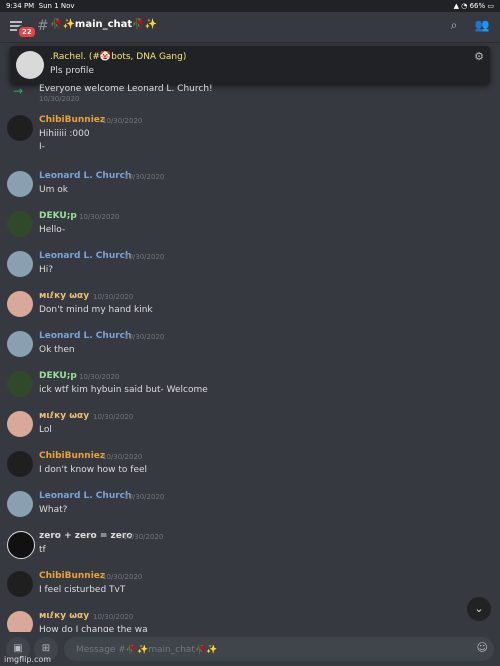 This screenshot has width=500, height=666. Describe the element at coordinates (82, 590) in the screenshot. I see `message-text: I feel cisturbed TvT` at that location.